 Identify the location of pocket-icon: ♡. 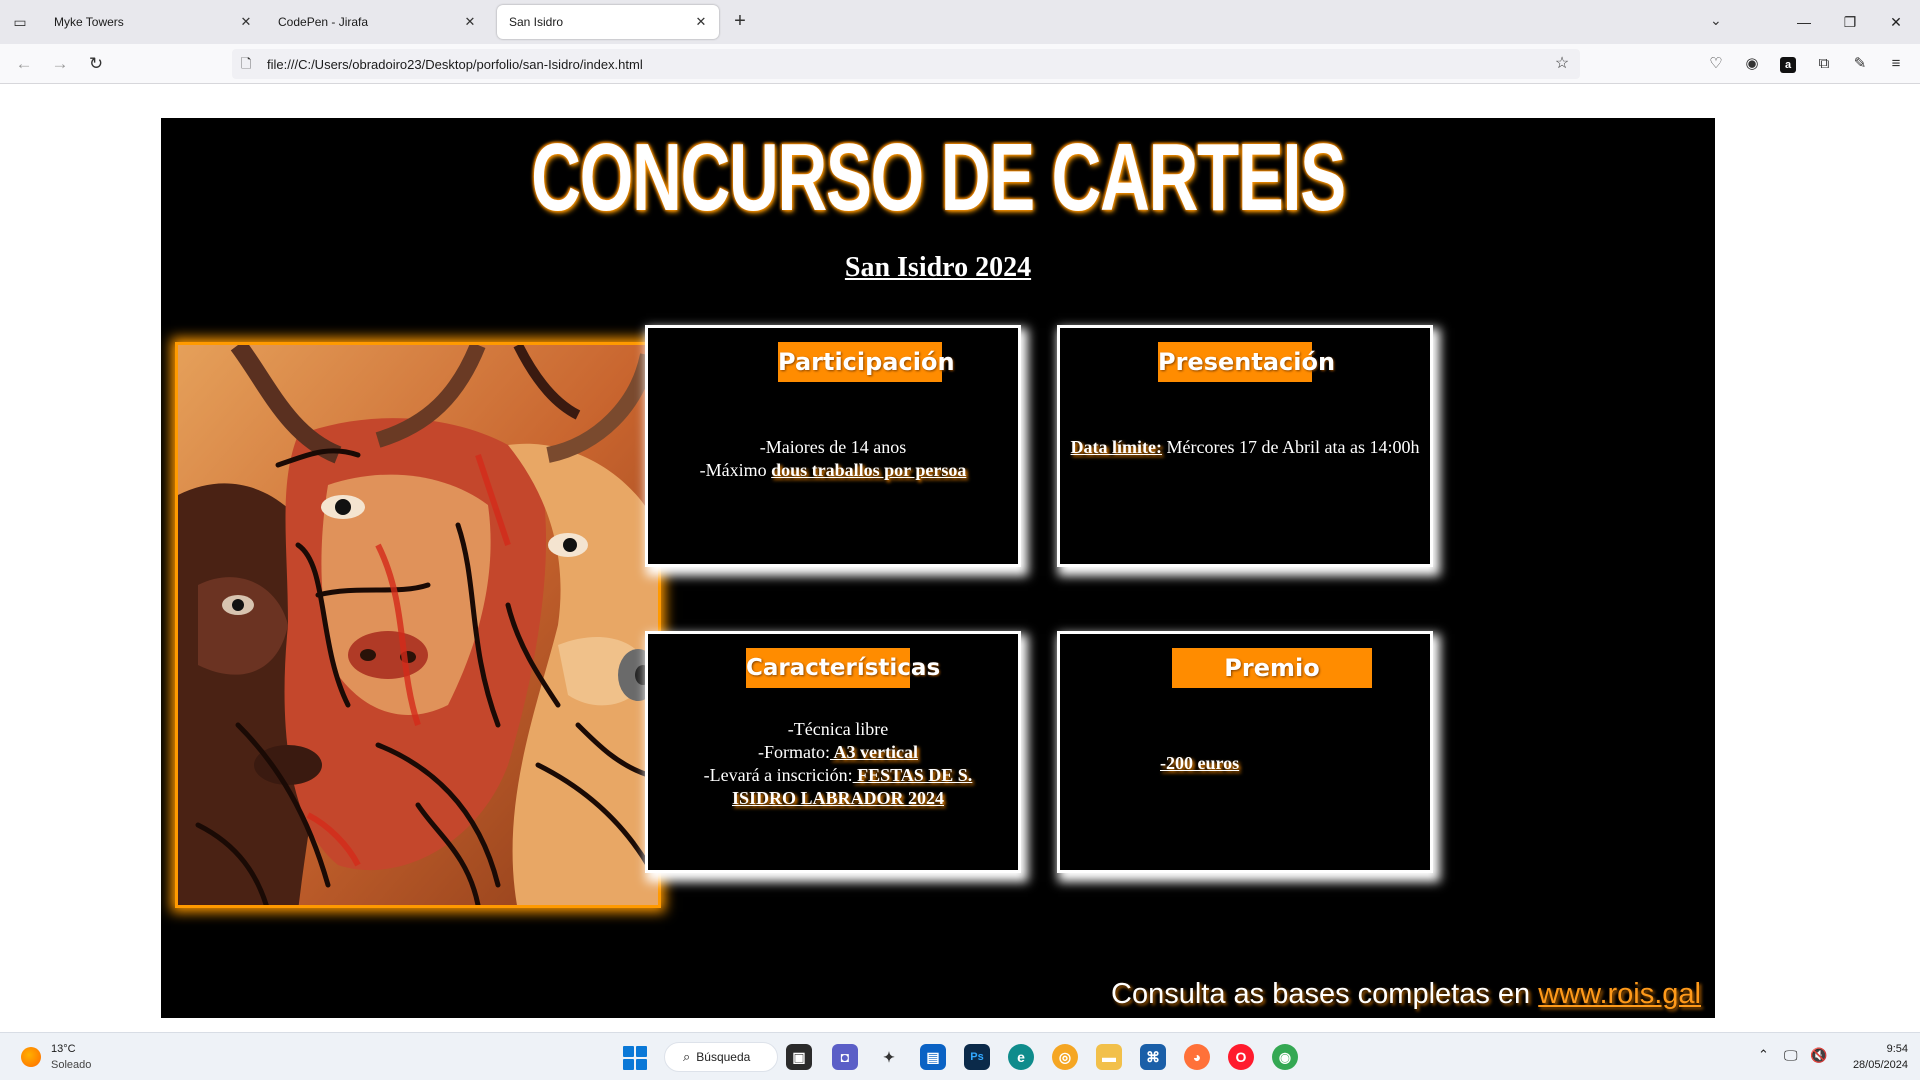
(1716, 64).